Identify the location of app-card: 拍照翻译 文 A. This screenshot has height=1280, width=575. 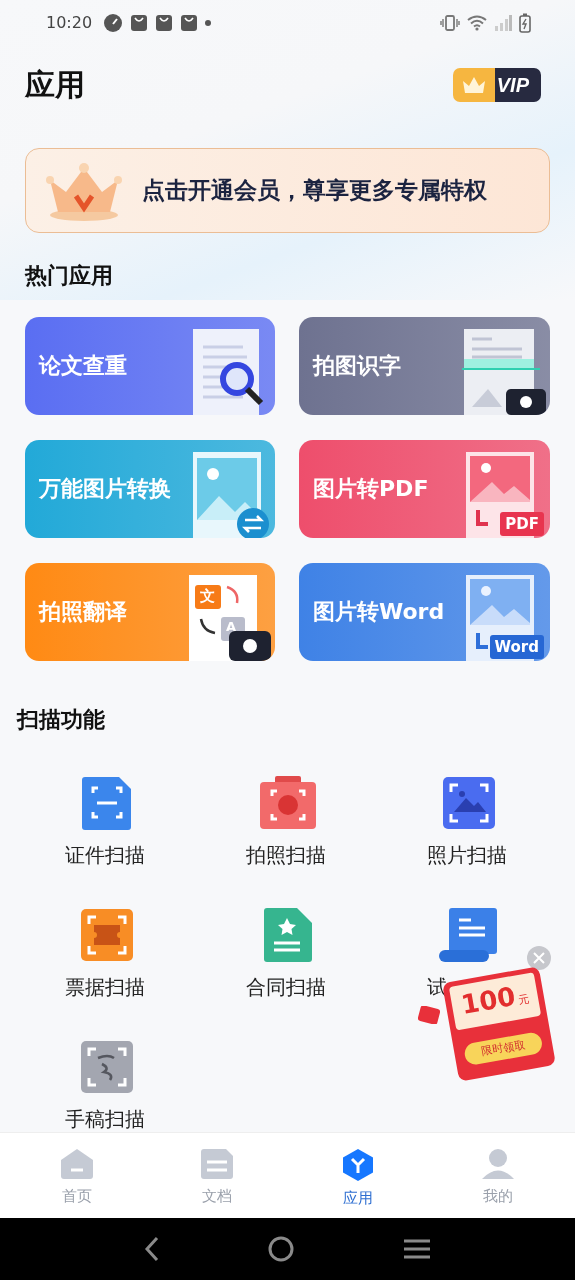
(150, 612).